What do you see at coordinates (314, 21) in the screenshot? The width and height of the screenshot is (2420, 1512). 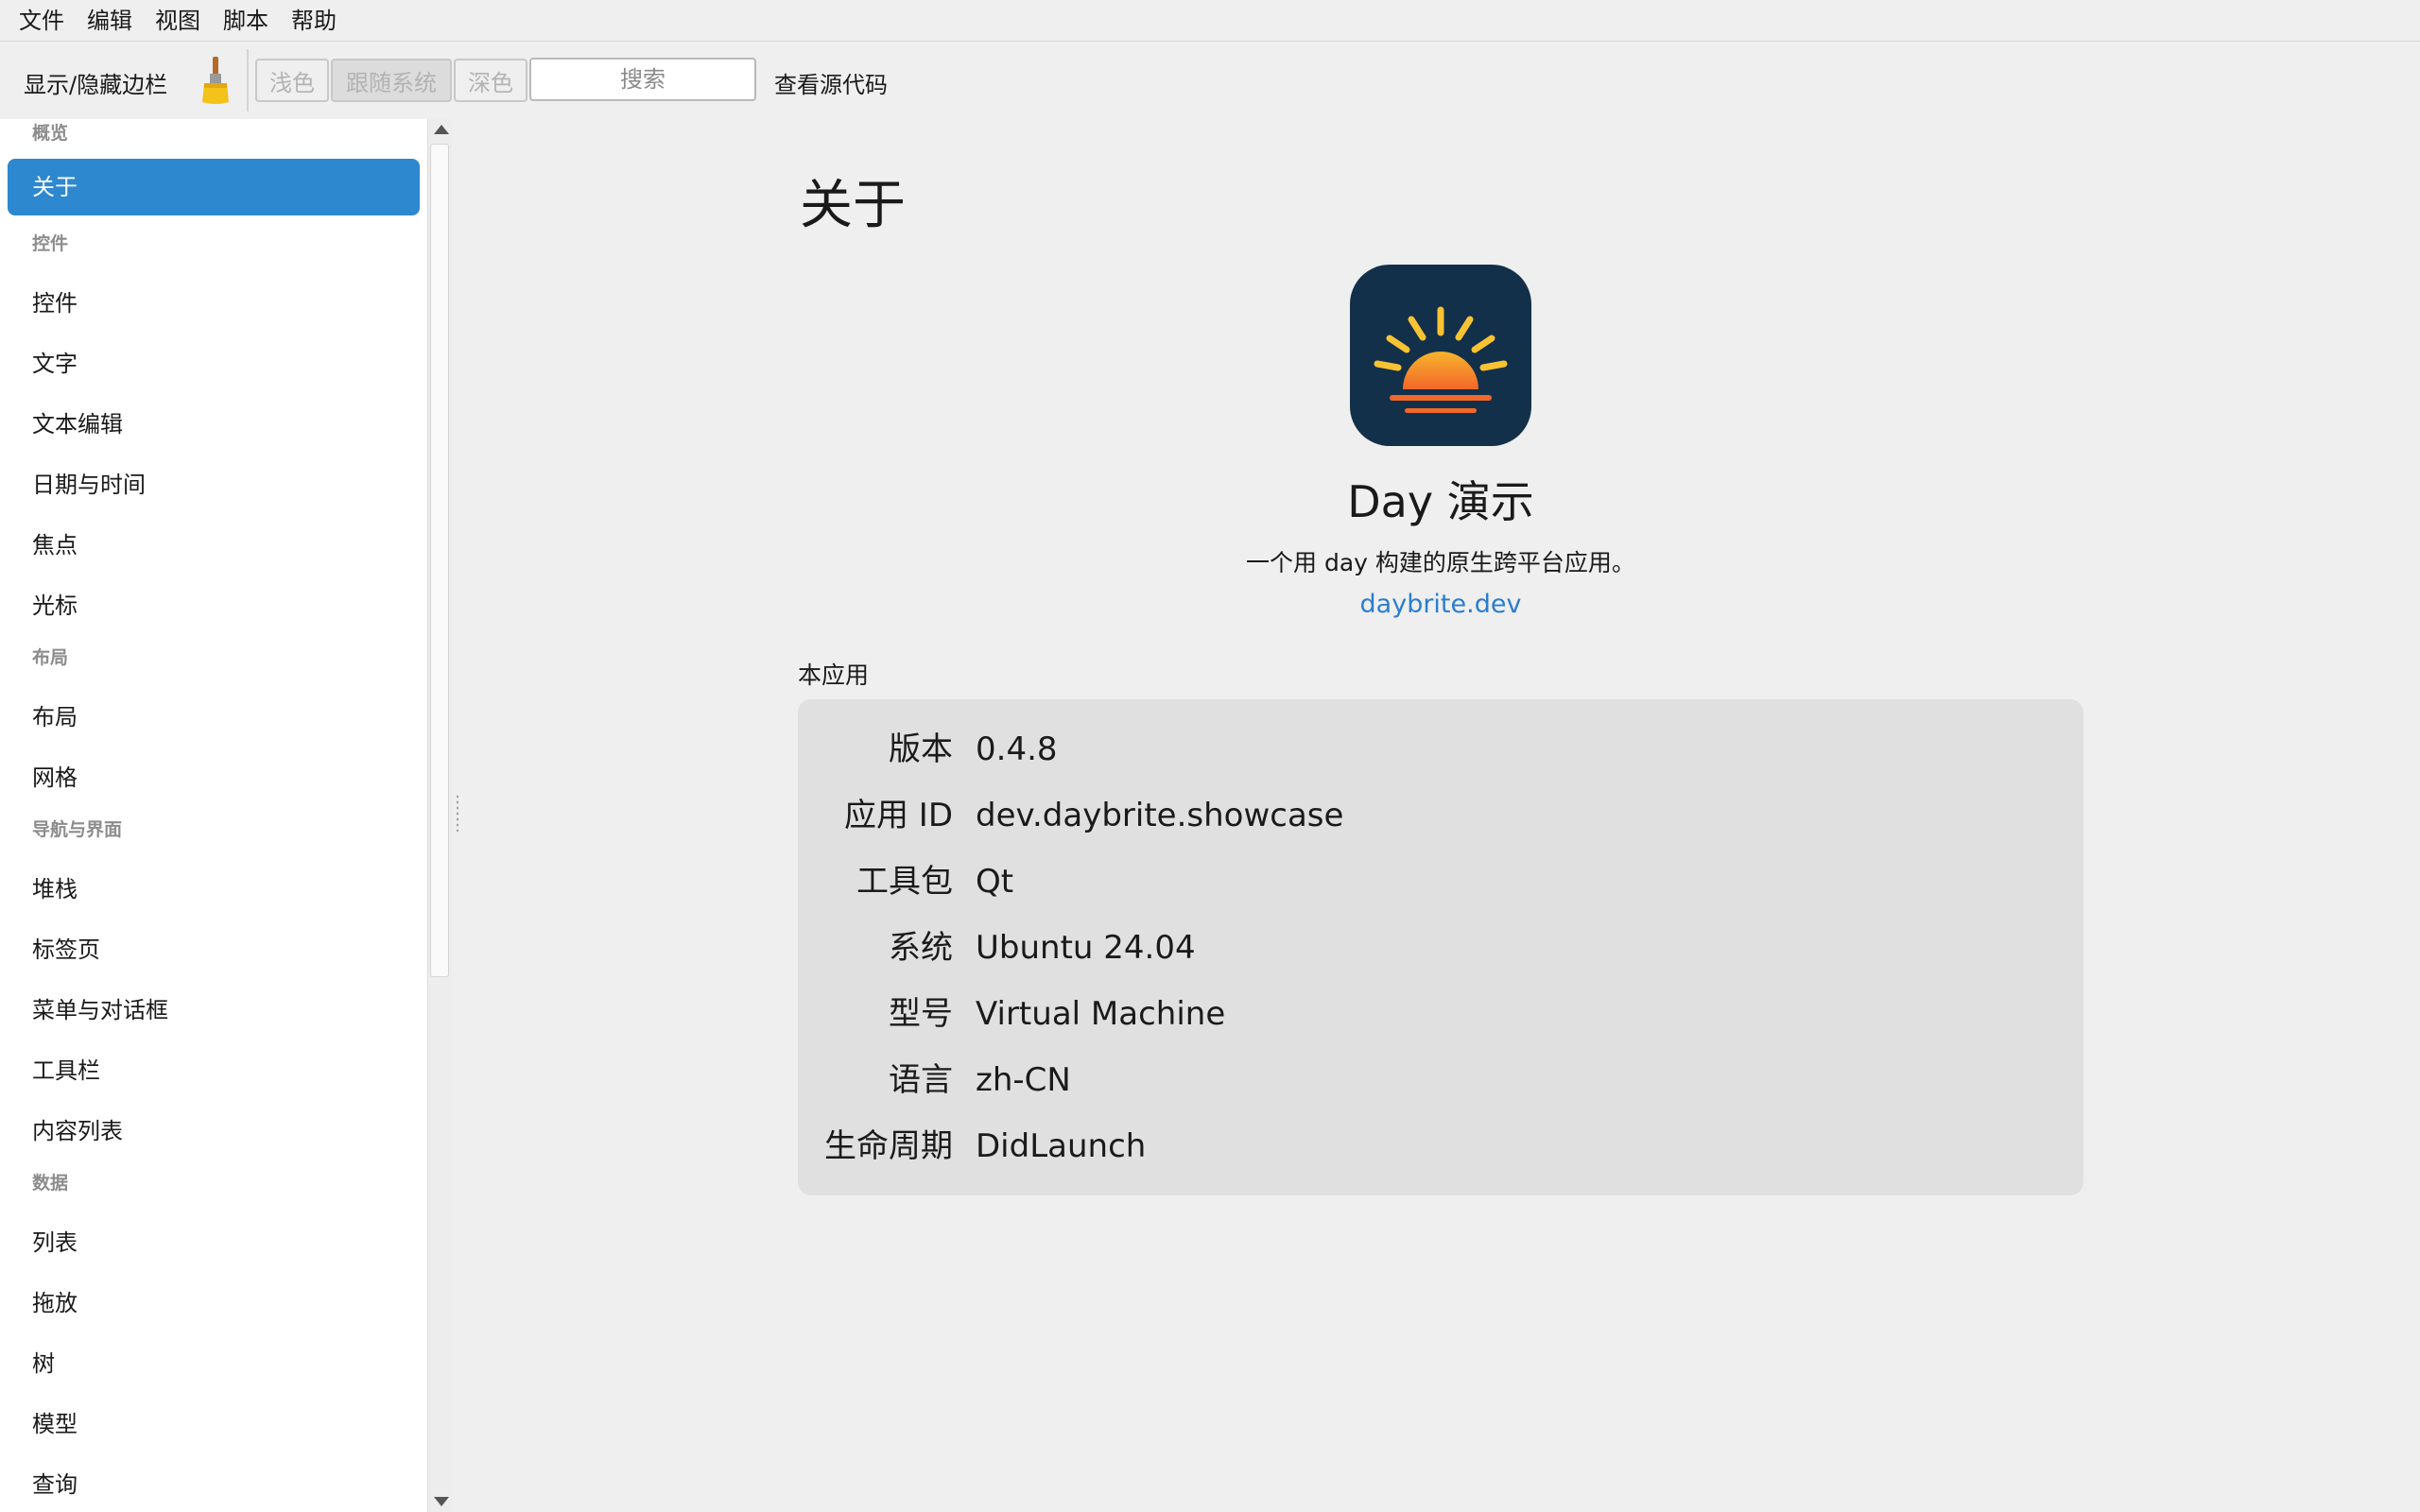 I see `menu-help: 帮助` at bounding box center [314, 21].